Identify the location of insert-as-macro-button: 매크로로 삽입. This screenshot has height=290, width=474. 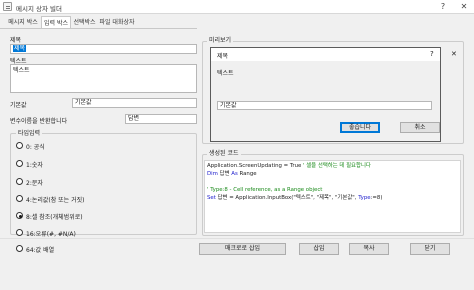
(242, 249).